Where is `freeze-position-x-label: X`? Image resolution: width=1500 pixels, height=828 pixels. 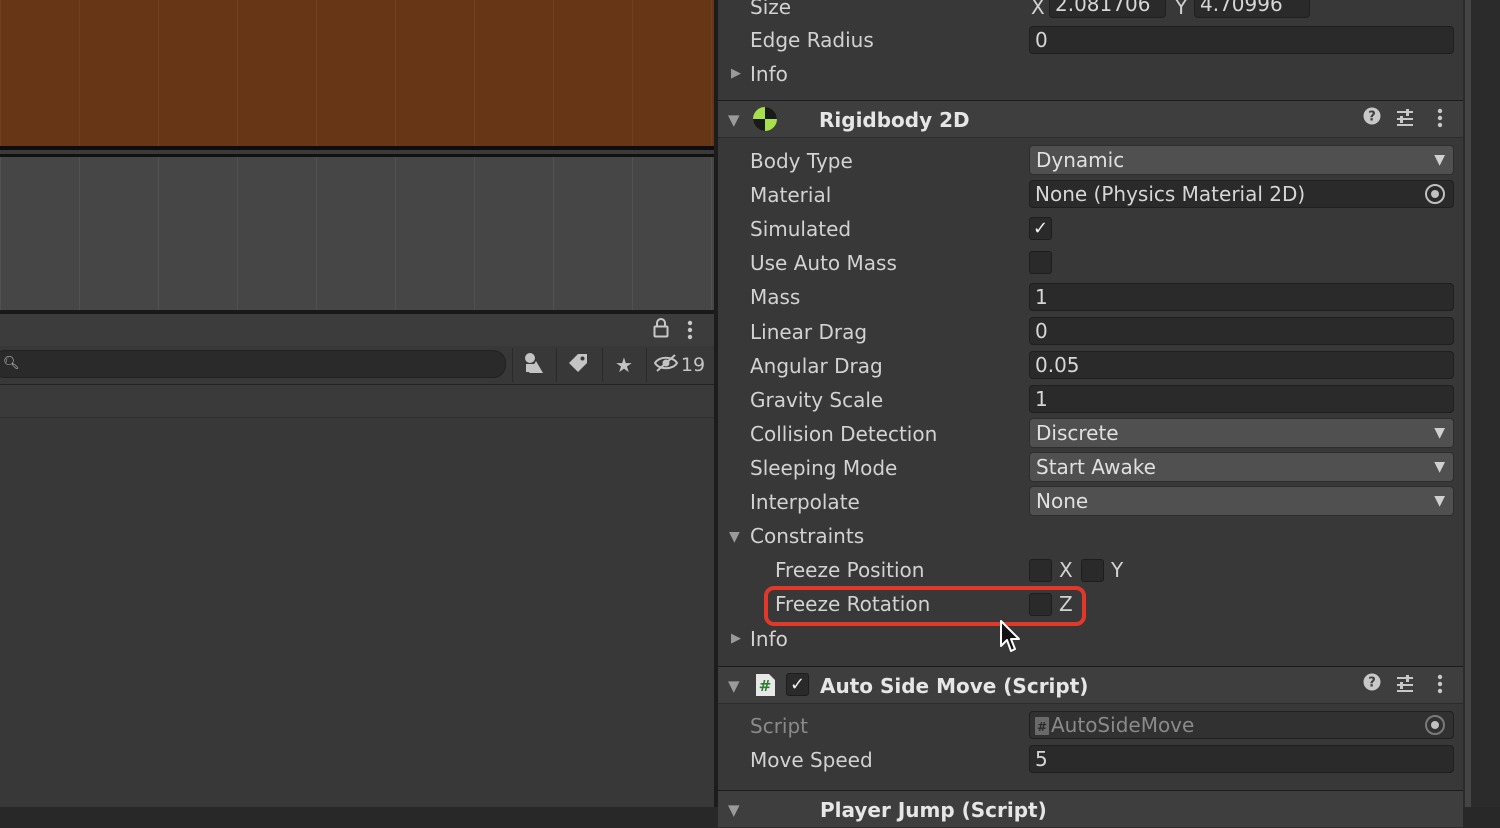
freeze-position-x-label: X is located at coordinates (1066, 570).